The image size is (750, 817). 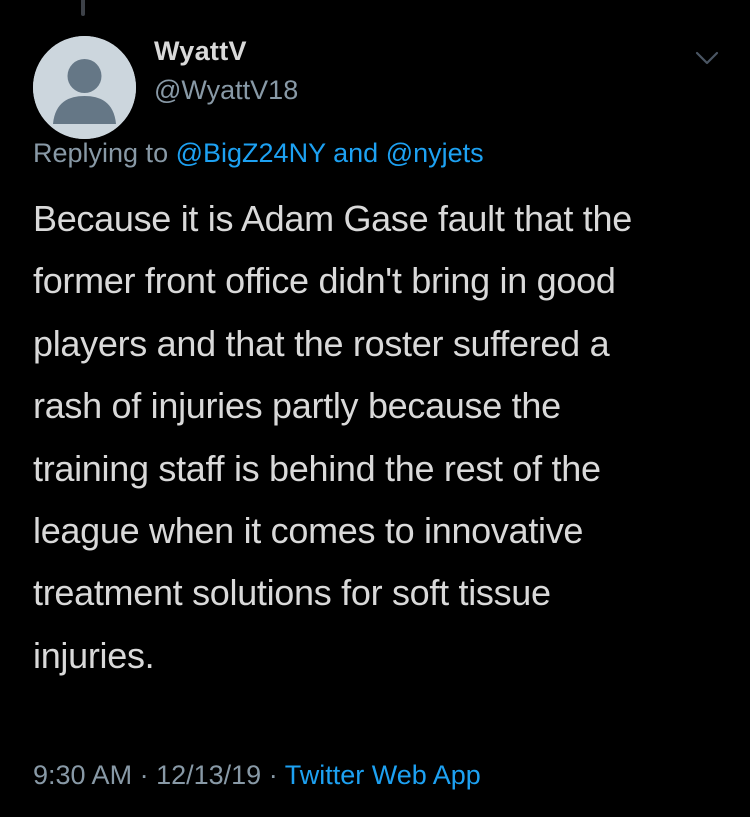 I want to click on tweet-text-line: training staff is behind the rest of the, so click(x=317, y=468).